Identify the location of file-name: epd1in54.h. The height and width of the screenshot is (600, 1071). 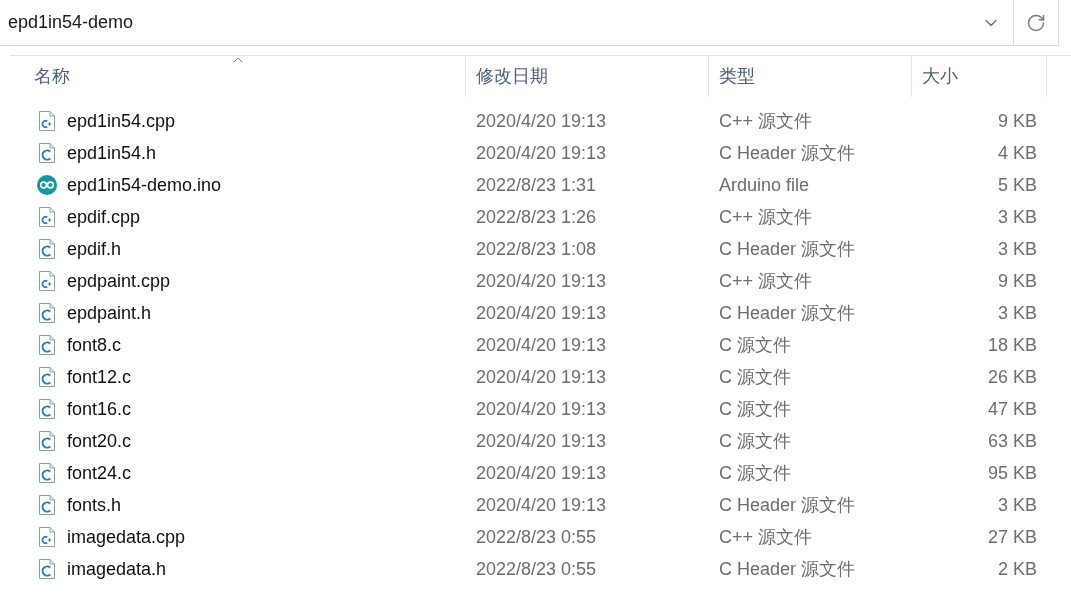
(112, 153).